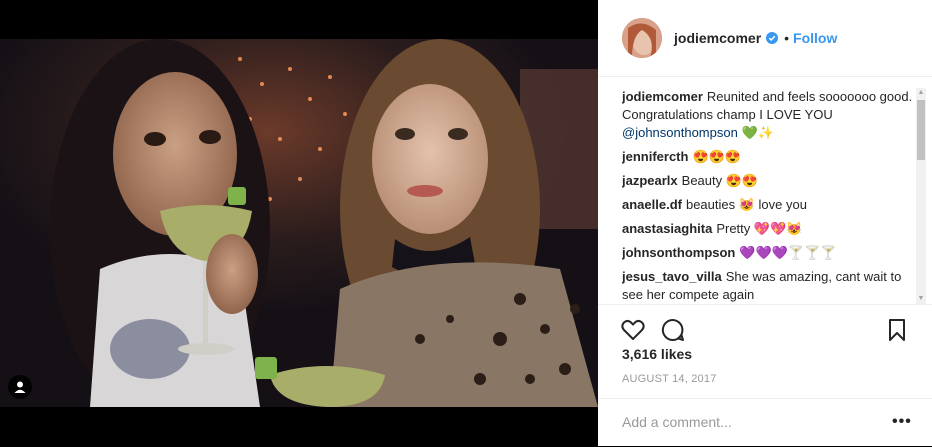 This screenshot has width=932, height=447. What do you see at coordinates (788, 252) in the screenshot?
I see `comment-text: 💜💜💜🍸🍸🍸` at bounding box center [788, 252].